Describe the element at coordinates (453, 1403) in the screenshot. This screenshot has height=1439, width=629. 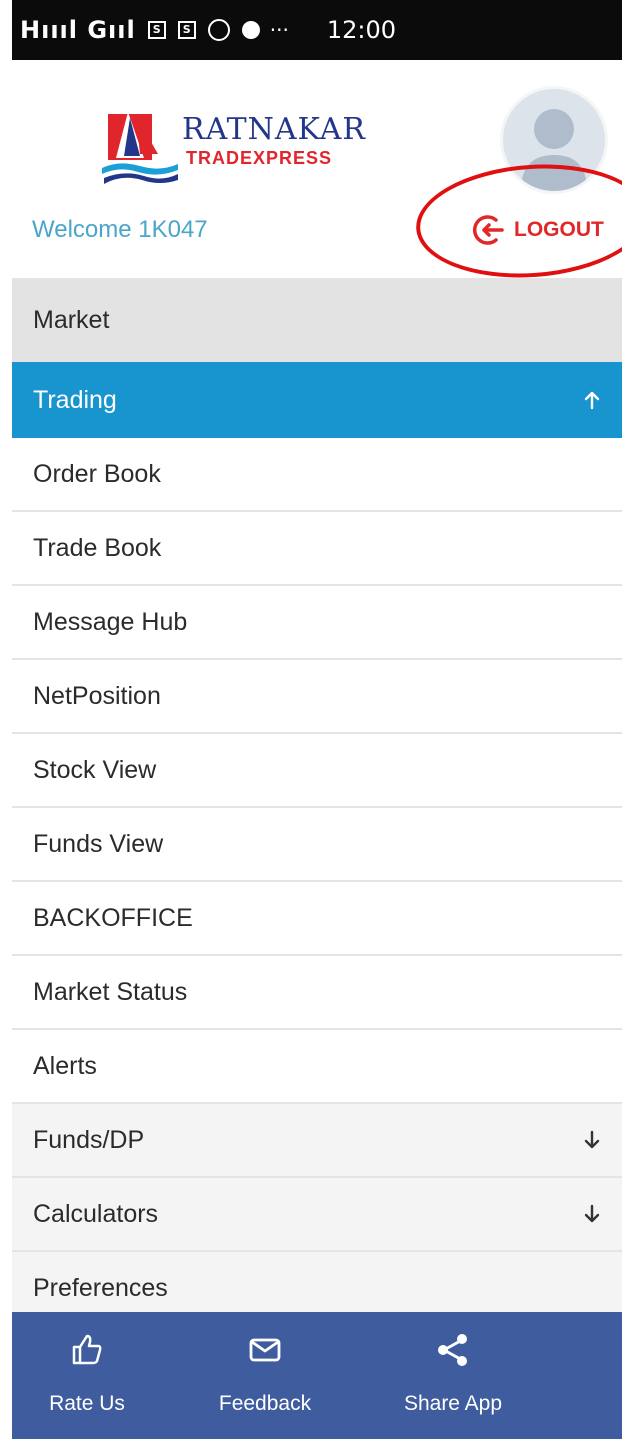
I see `share-app-label: Share App` at that location.